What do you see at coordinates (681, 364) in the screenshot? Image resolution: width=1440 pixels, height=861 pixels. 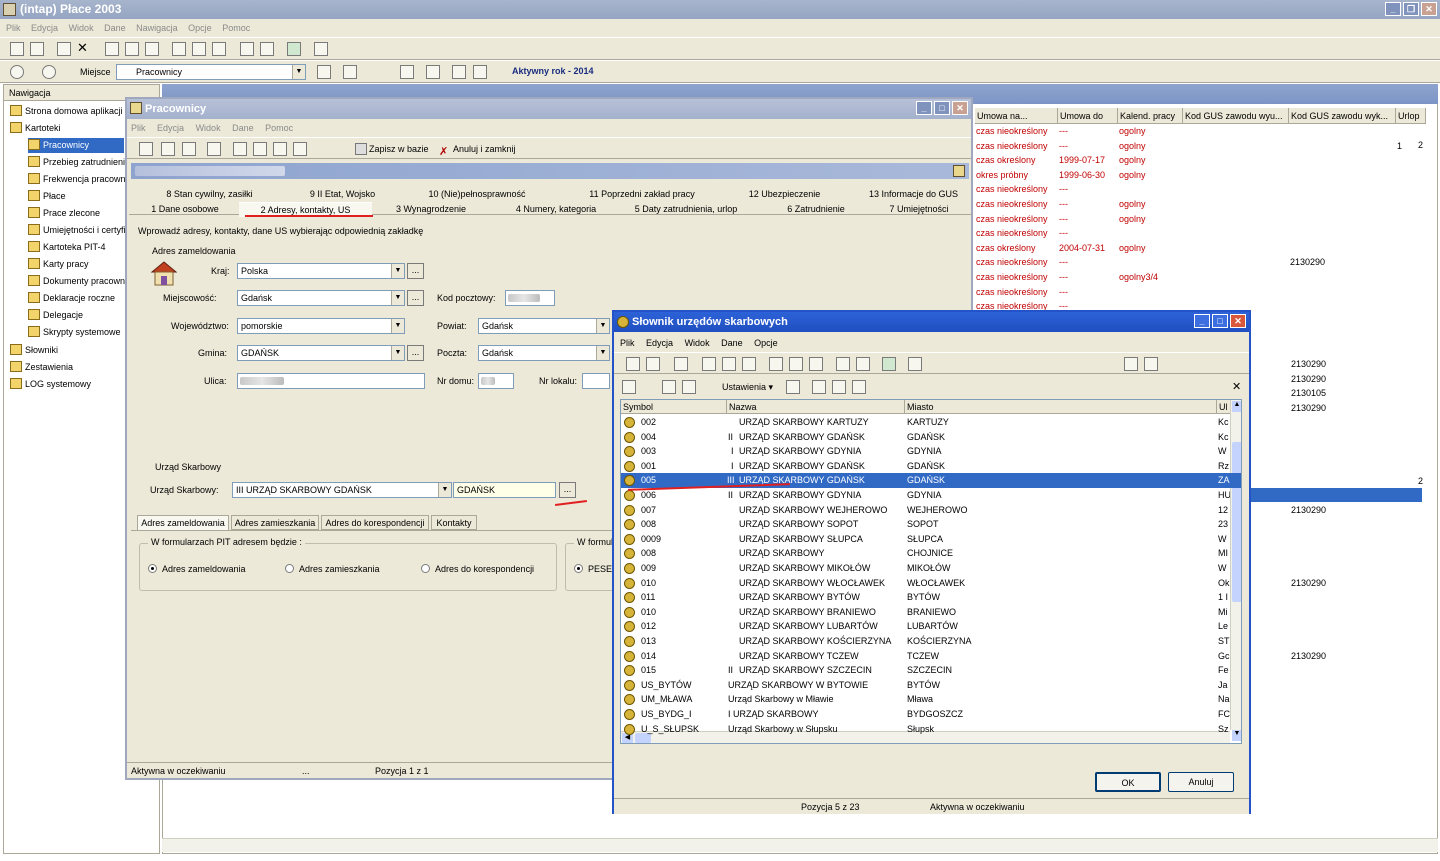 I see `edit-icon` at bounding box center [681, 364].